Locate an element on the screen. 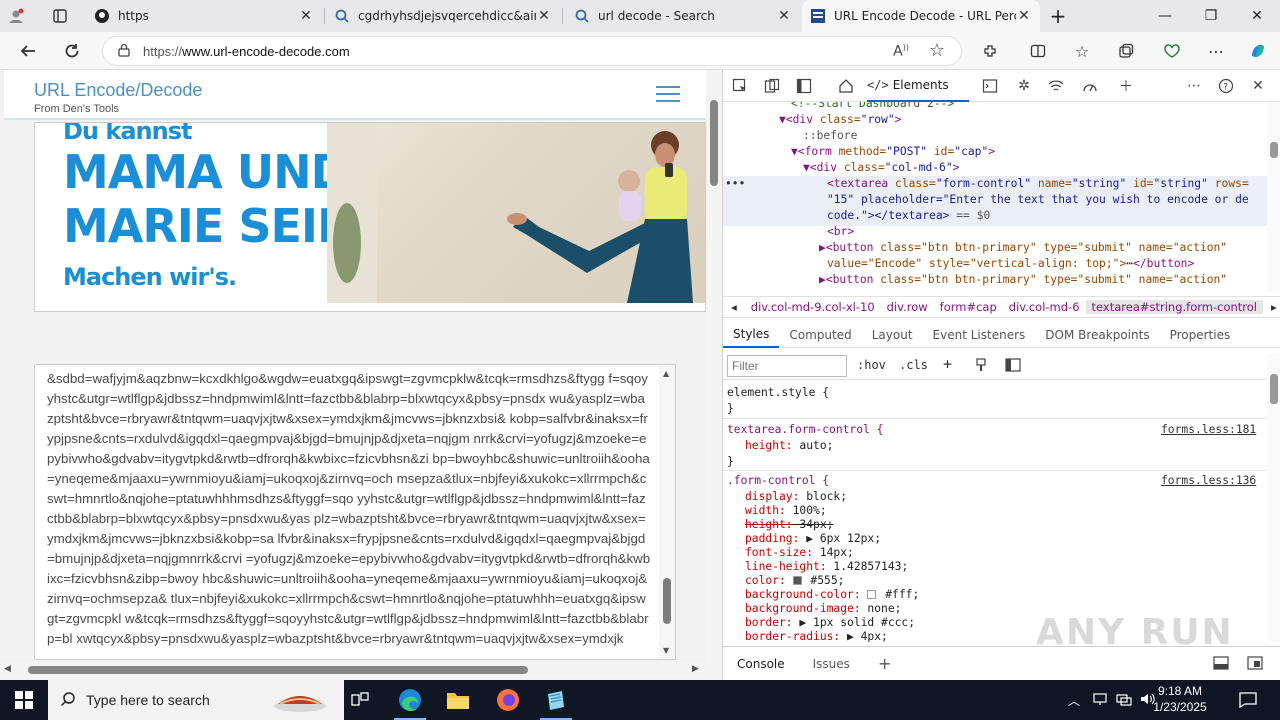 The image size is (1280, 720). taskbar-search: Type here to search is located at coordinates (196, 700).